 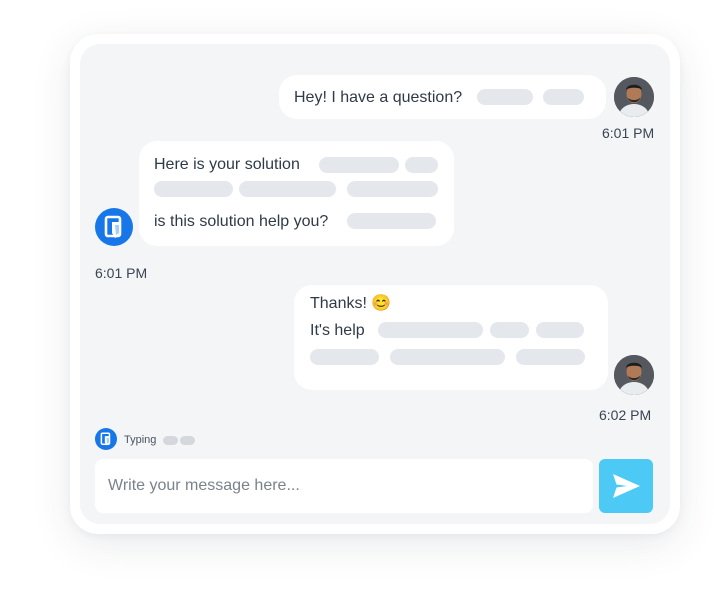 What do you see at coordinates (344, 486) in the screenshot?
I see `message-input` at bounding box center [344, 486].